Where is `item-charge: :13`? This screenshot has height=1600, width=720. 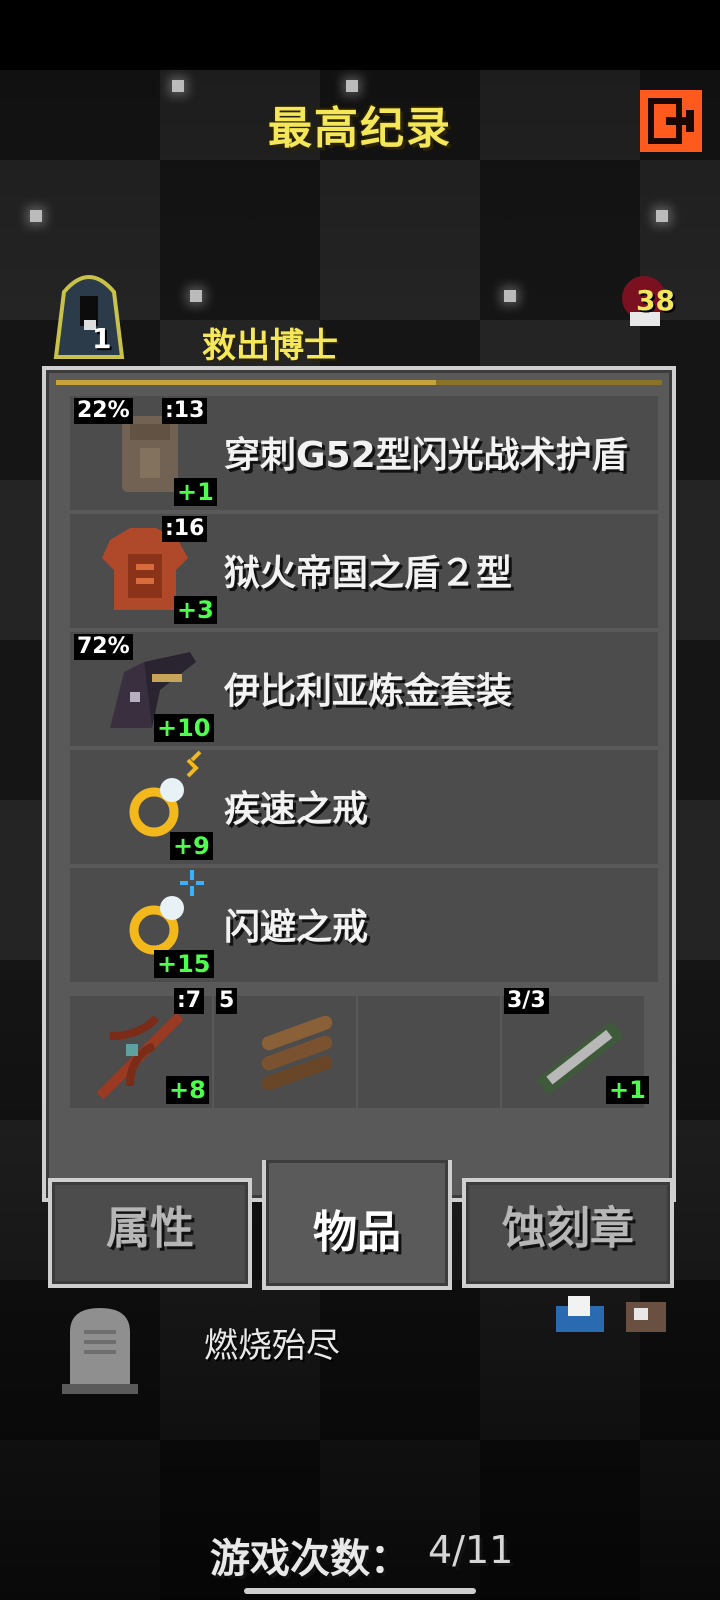 item-charge: :13 is located at coordinates (185, 411).